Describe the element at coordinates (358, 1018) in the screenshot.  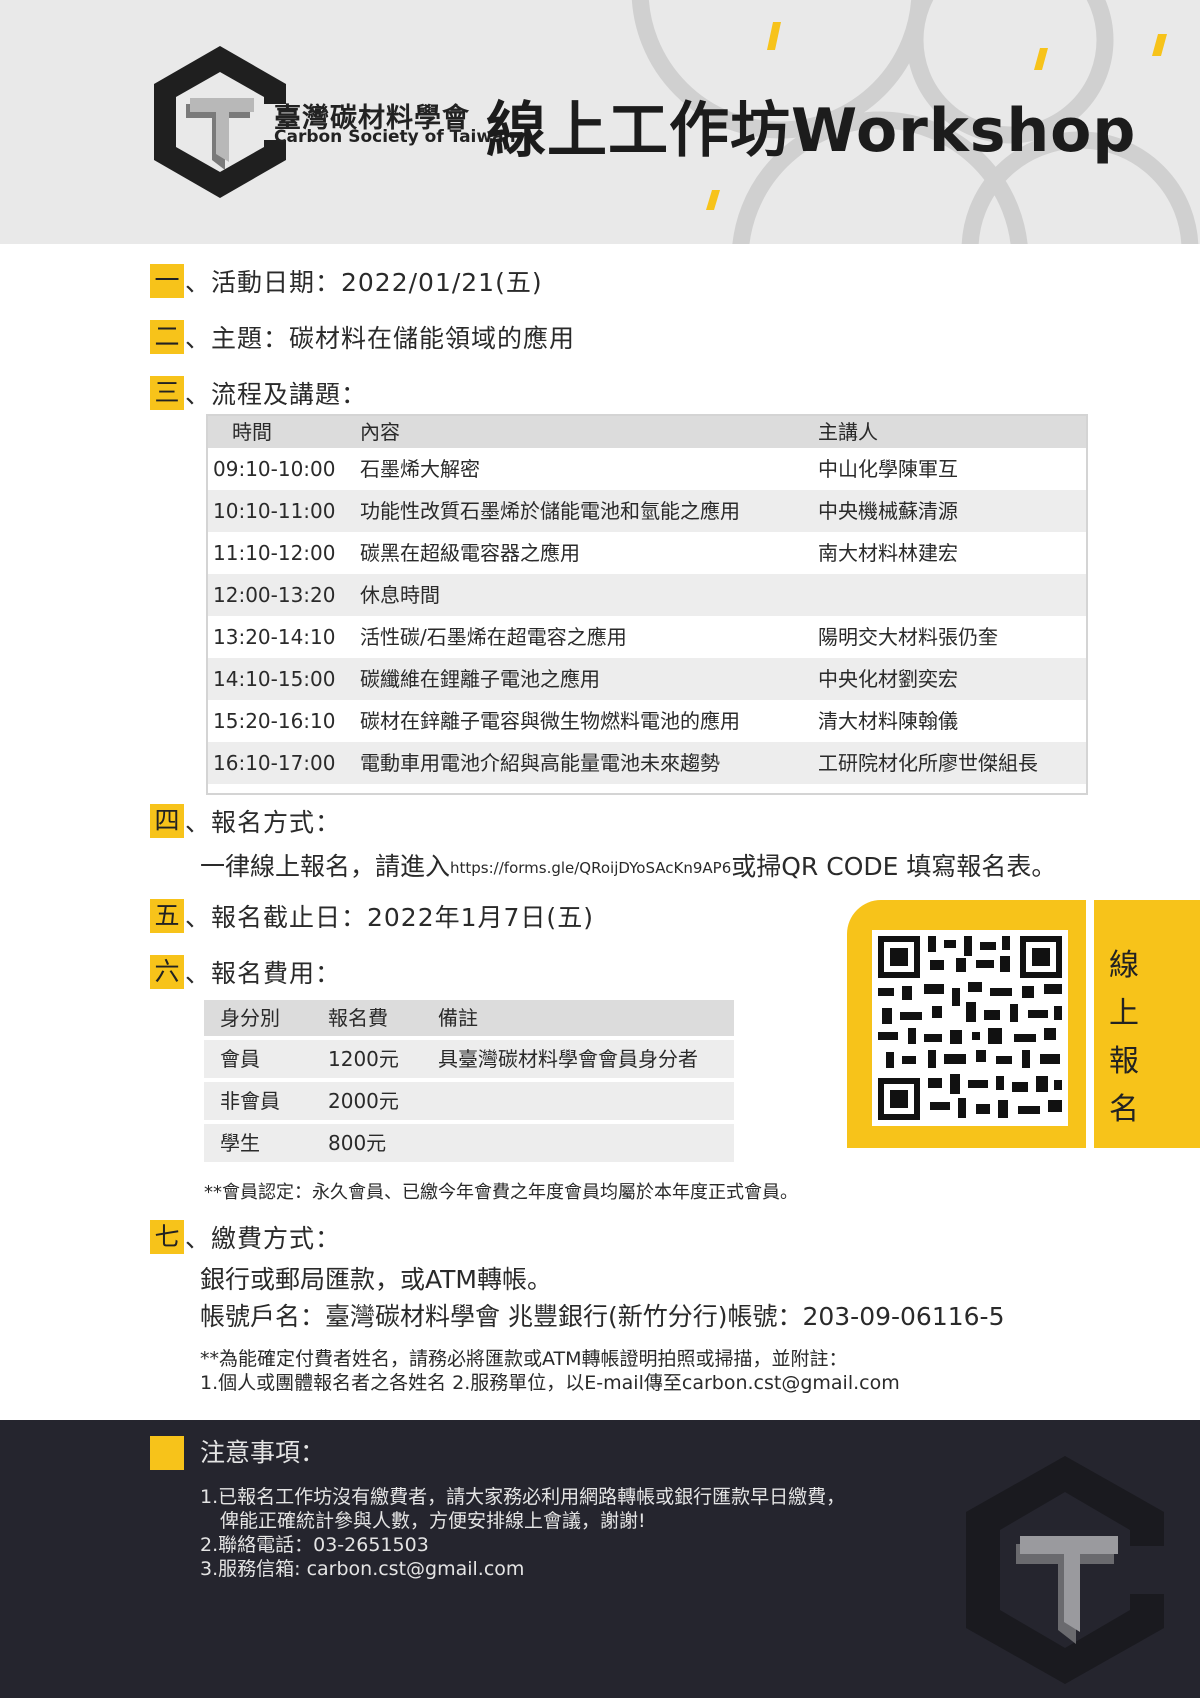
I see `header-fee: 報名費` at that location.